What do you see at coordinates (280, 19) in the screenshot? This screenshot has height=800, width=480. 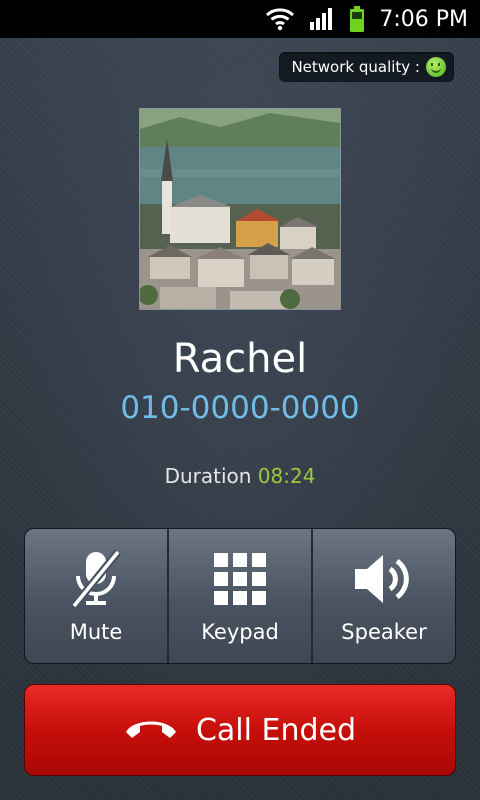 I see `wifi-icon` at bounding box center [280, 19].